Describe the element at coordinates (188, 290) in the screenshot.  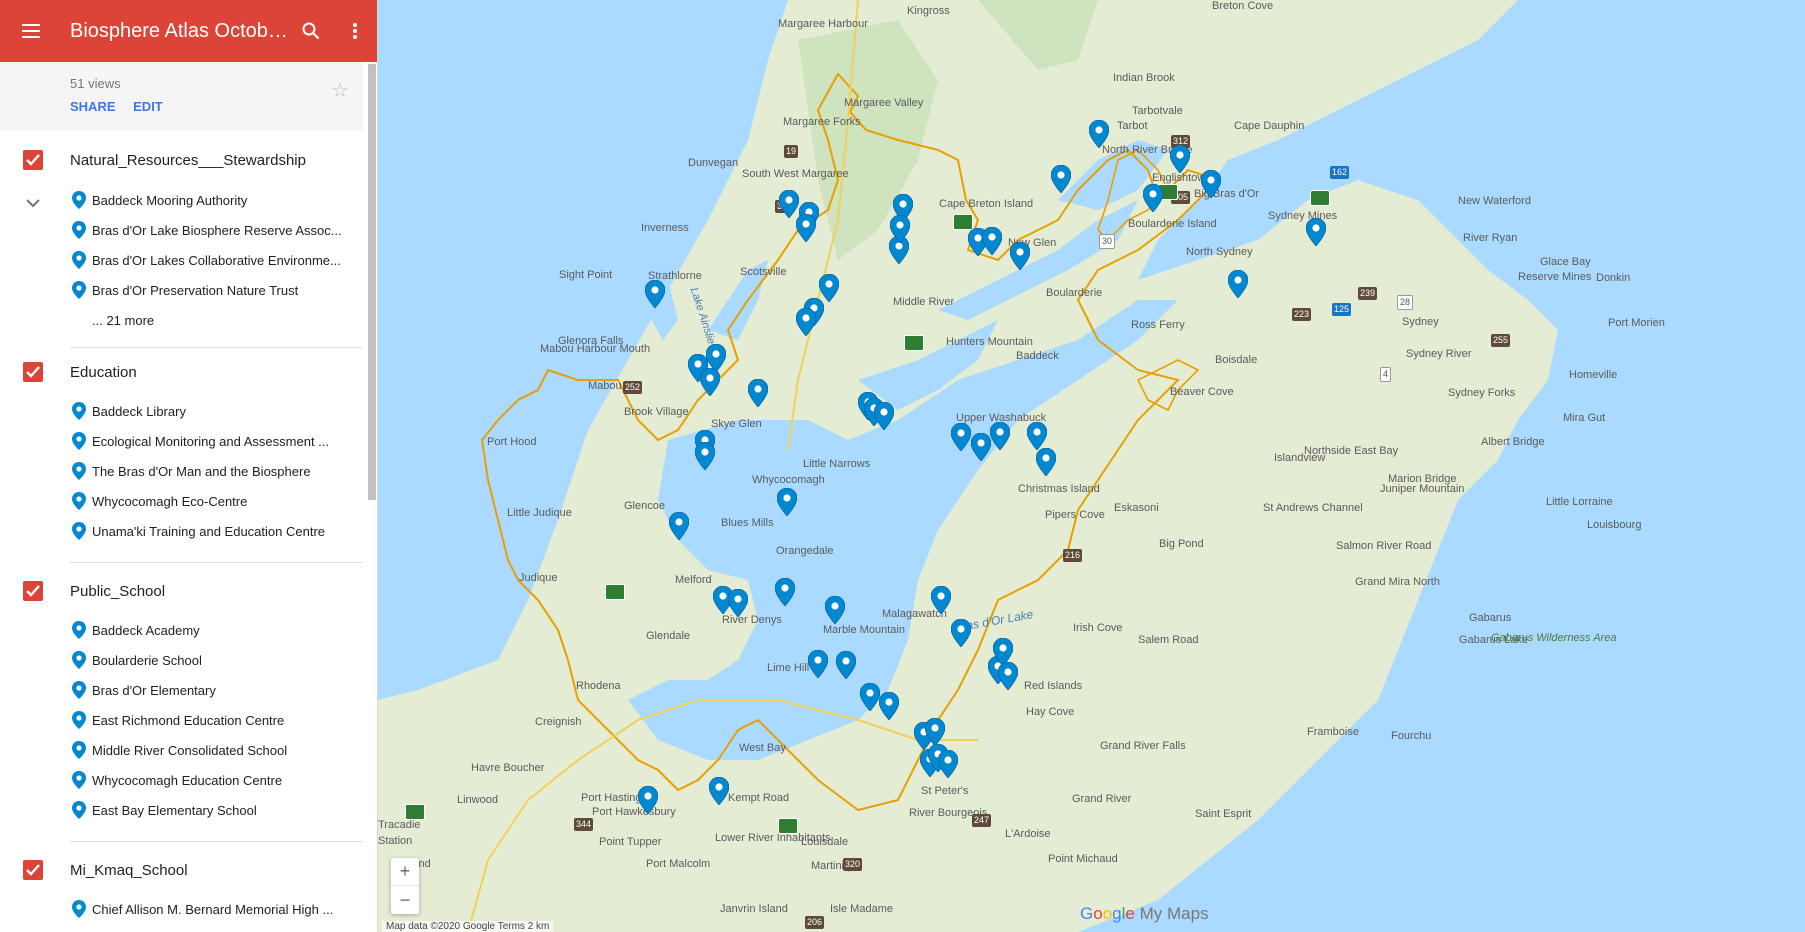
I see `list-item: Bras d'Or Preservation Nature Trust` at that location.